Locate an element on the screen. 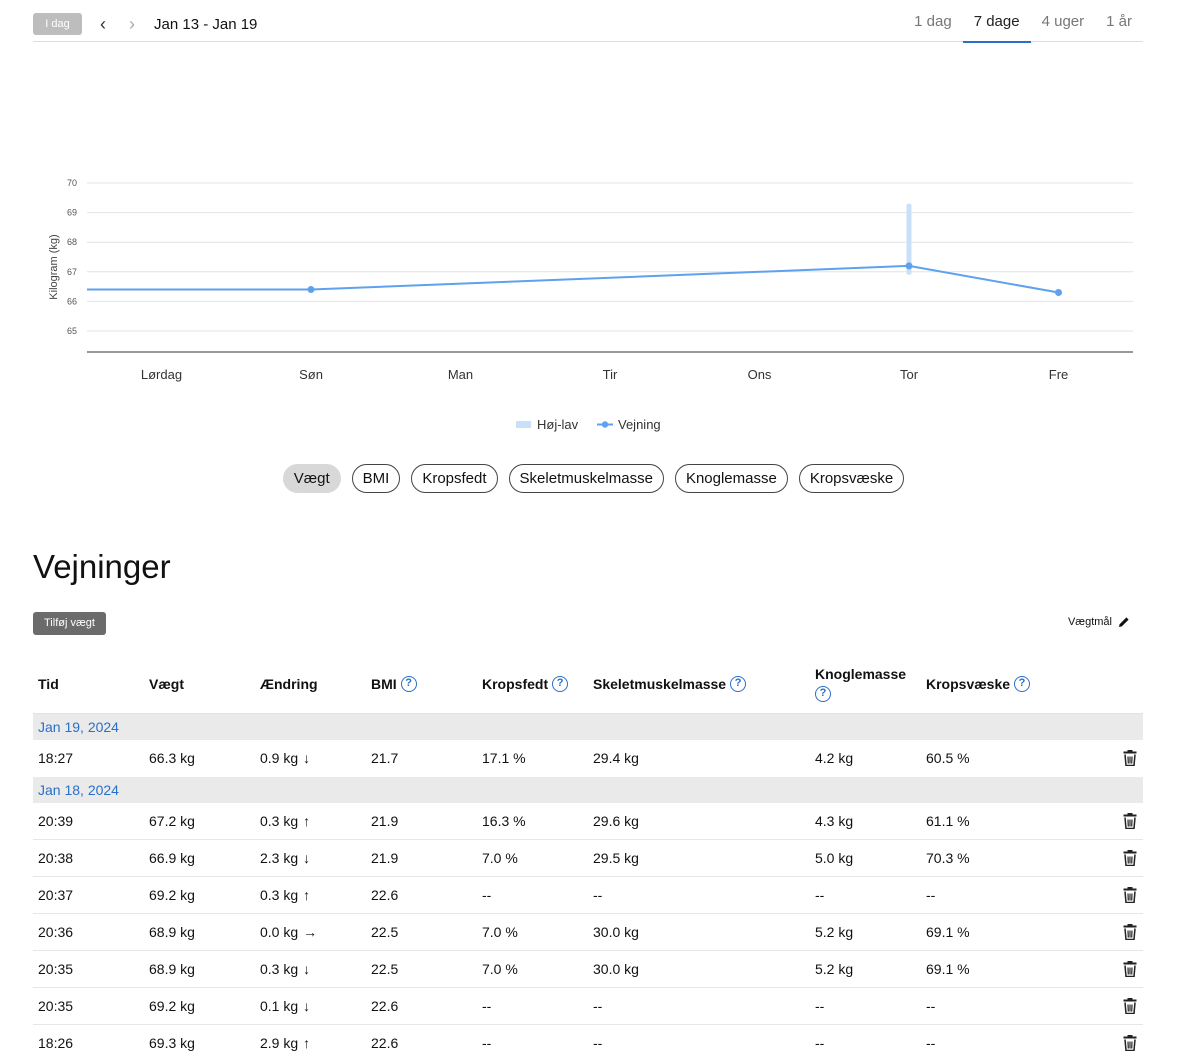 The width and height of the screenshot is (1183, 1059). col-label-bmi: BMI is located at coordinates (384, 684).